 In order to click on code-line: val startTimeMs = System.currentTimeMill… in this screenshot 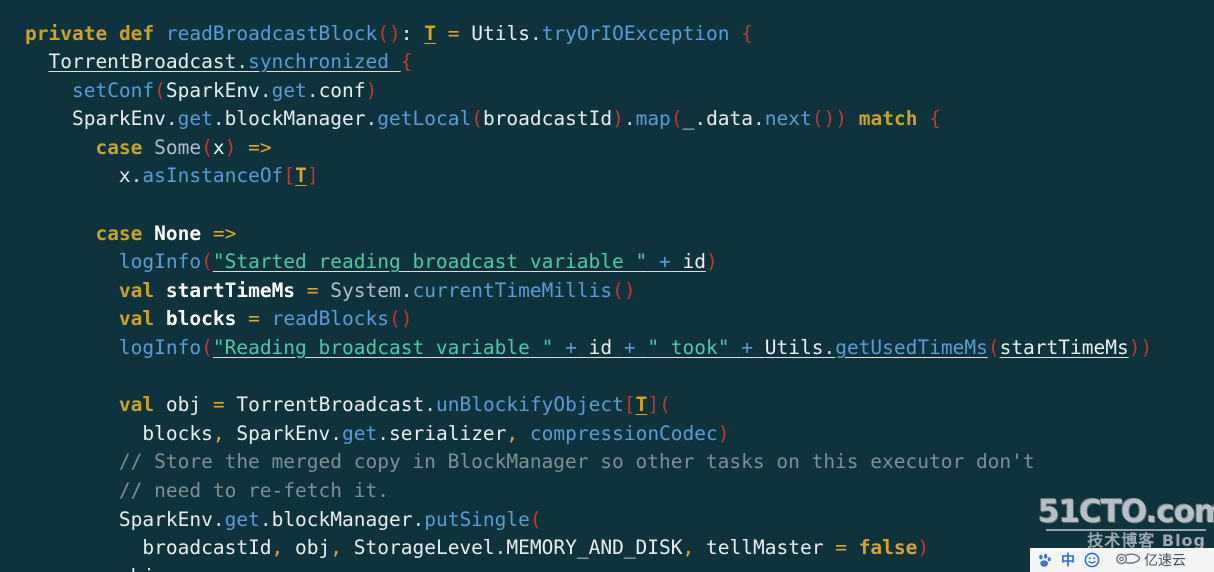, I will do `click(377, 290)`.